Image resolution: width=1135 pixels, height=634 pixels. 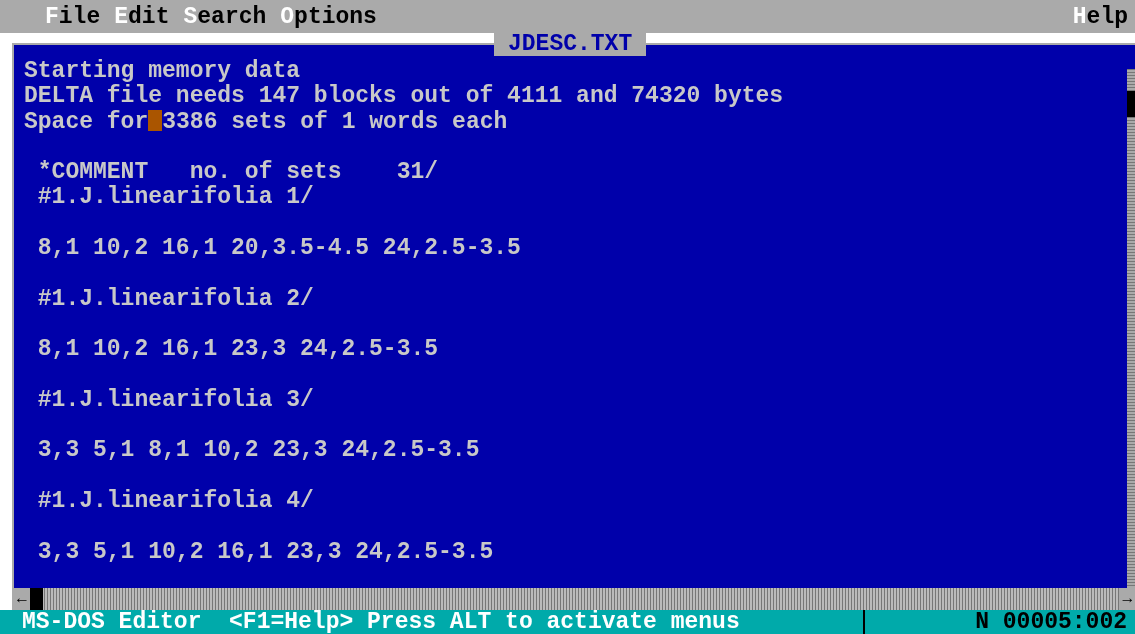 What do you see at coordinates (381, 621) in the screenshot?
I see `status-message: MS-DOS Editor <F1=Help> Press ALT to activate menus` at bounding box center [381, 621].